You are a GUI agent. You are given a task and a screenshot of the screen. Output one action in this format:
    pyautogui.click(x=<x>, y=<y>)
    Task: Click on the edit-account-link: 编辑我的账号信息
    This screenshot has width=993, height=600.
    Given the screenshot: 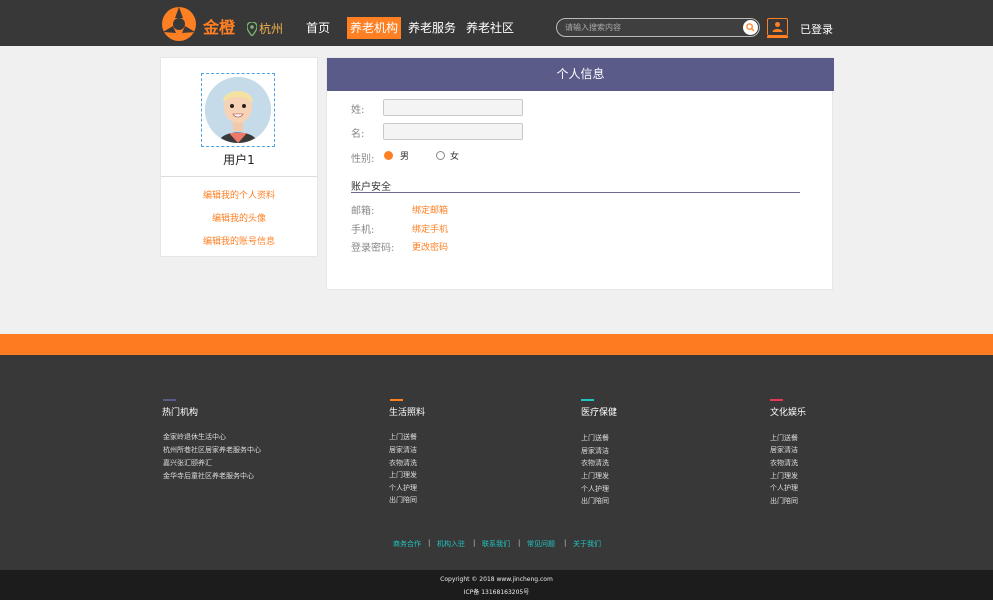 What is the action you would take?
    pyautogui.click(x=239, y=240)
    